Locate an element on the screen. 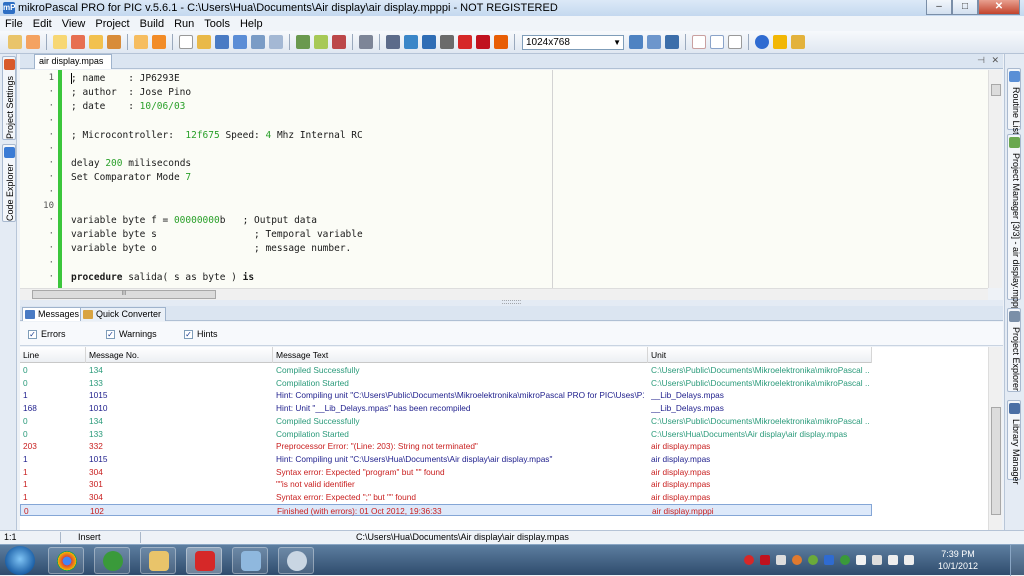  hints-filter: ✓ Hints is located at coordinates (201, 334).